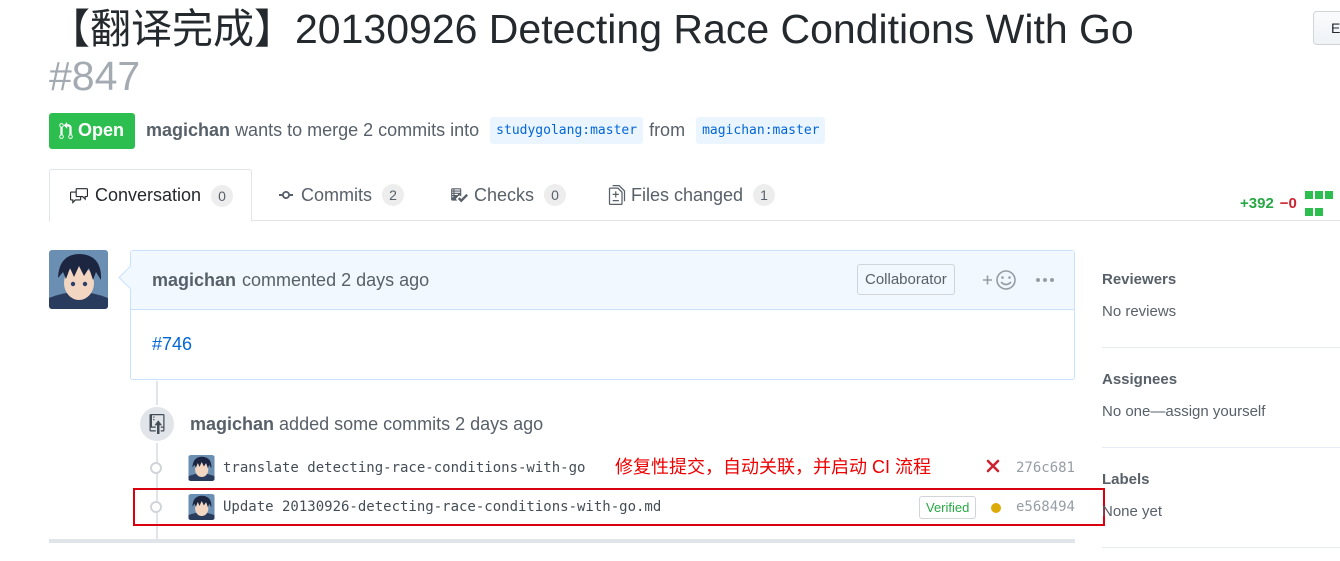 The width and height of the screenshot is (1340, 561). I want to click on comment-timestamp: commented 2 days ago, so click(335, 280).